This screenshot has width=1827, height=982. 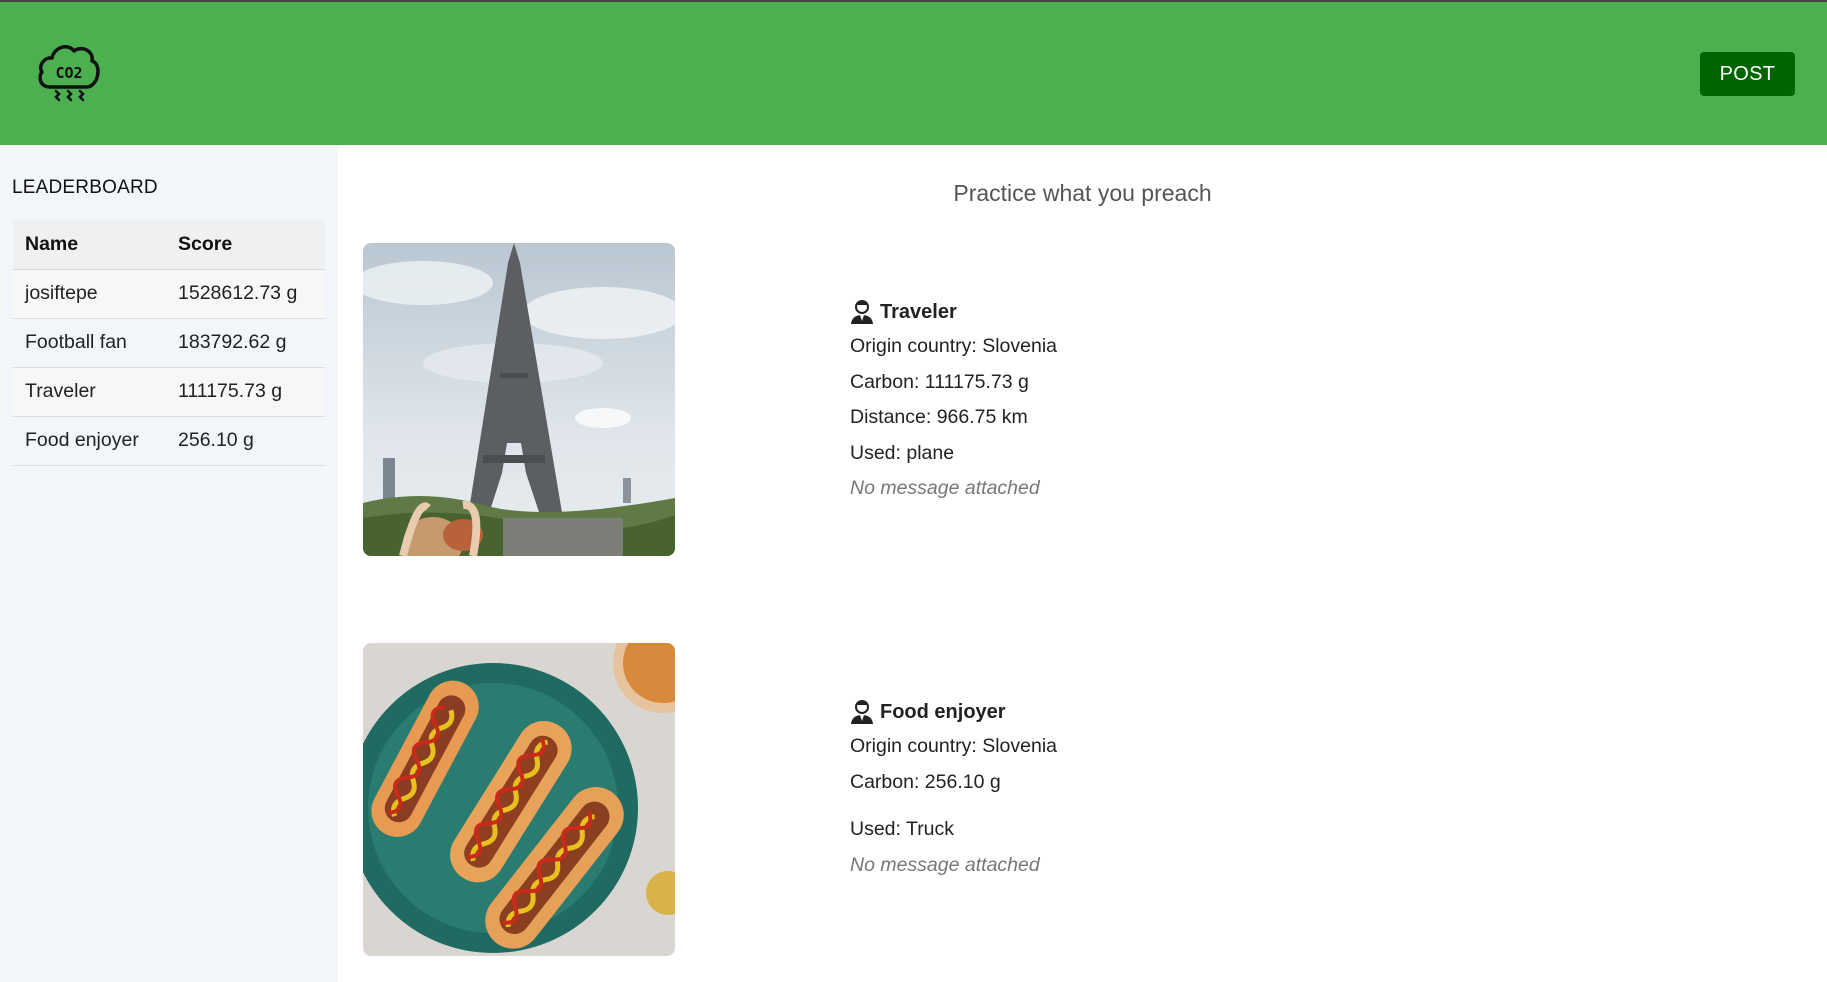 What do you see at coordinates (89, 441) in the screenshot?
I see `leaderboard-name: Food enjoyer` at bounding box center [89, 441].